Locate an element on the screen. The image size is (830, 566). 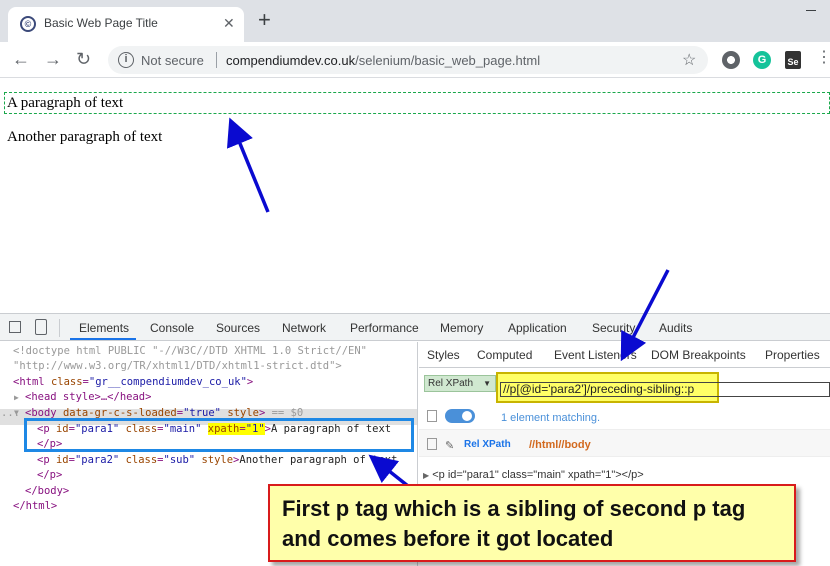
tab-console: Console is located at coordinates (172, 328).